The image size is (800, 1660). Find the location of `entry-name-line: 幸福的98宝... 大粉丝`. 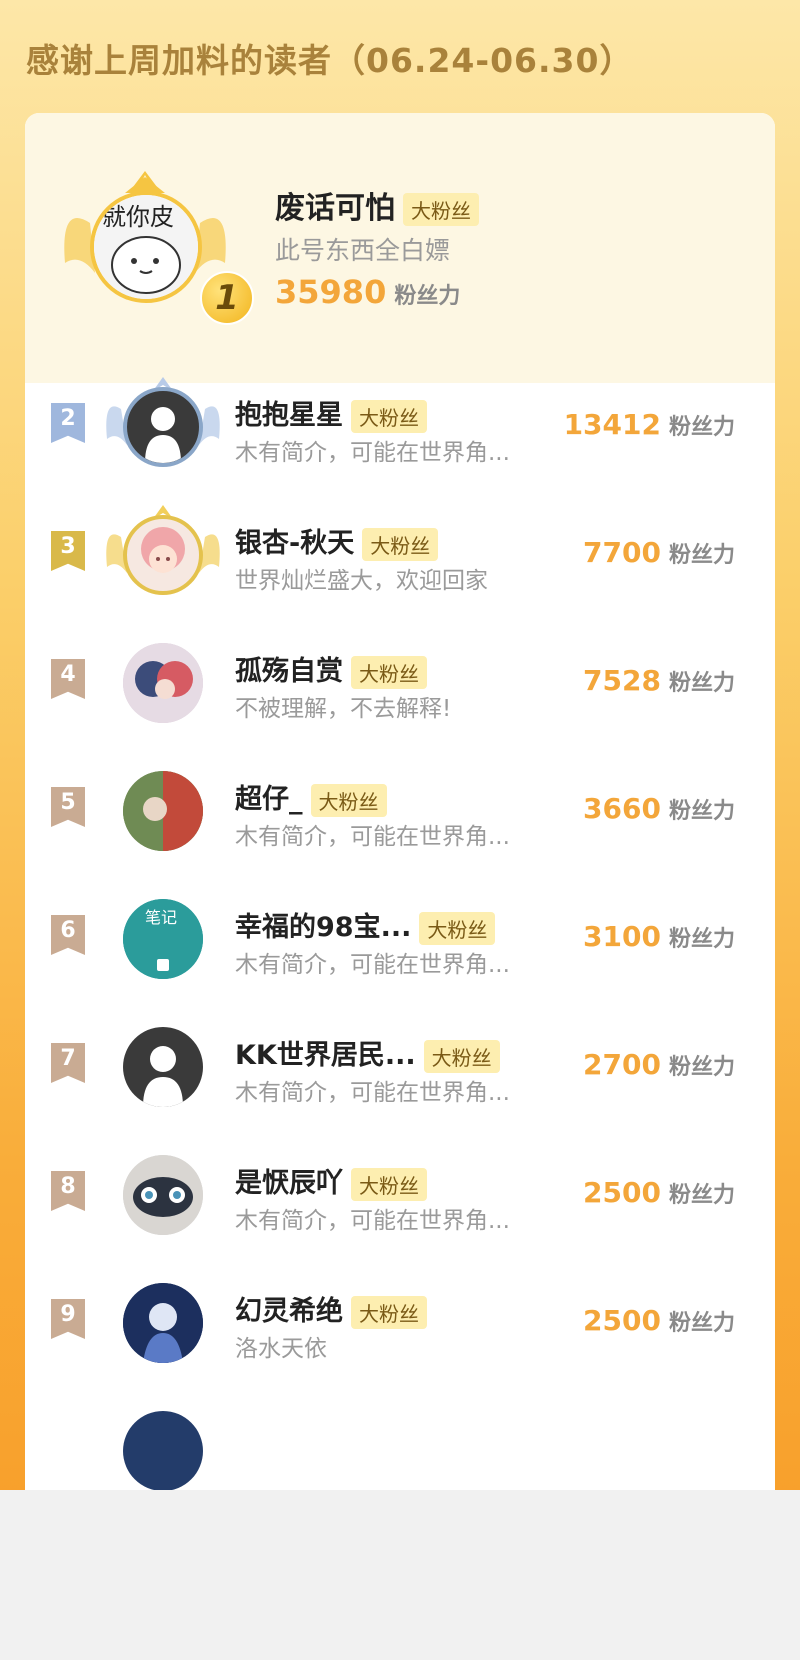

entry-name-line: 幸福的98宝... 大粉丝 is located at coordinates (365, 925).